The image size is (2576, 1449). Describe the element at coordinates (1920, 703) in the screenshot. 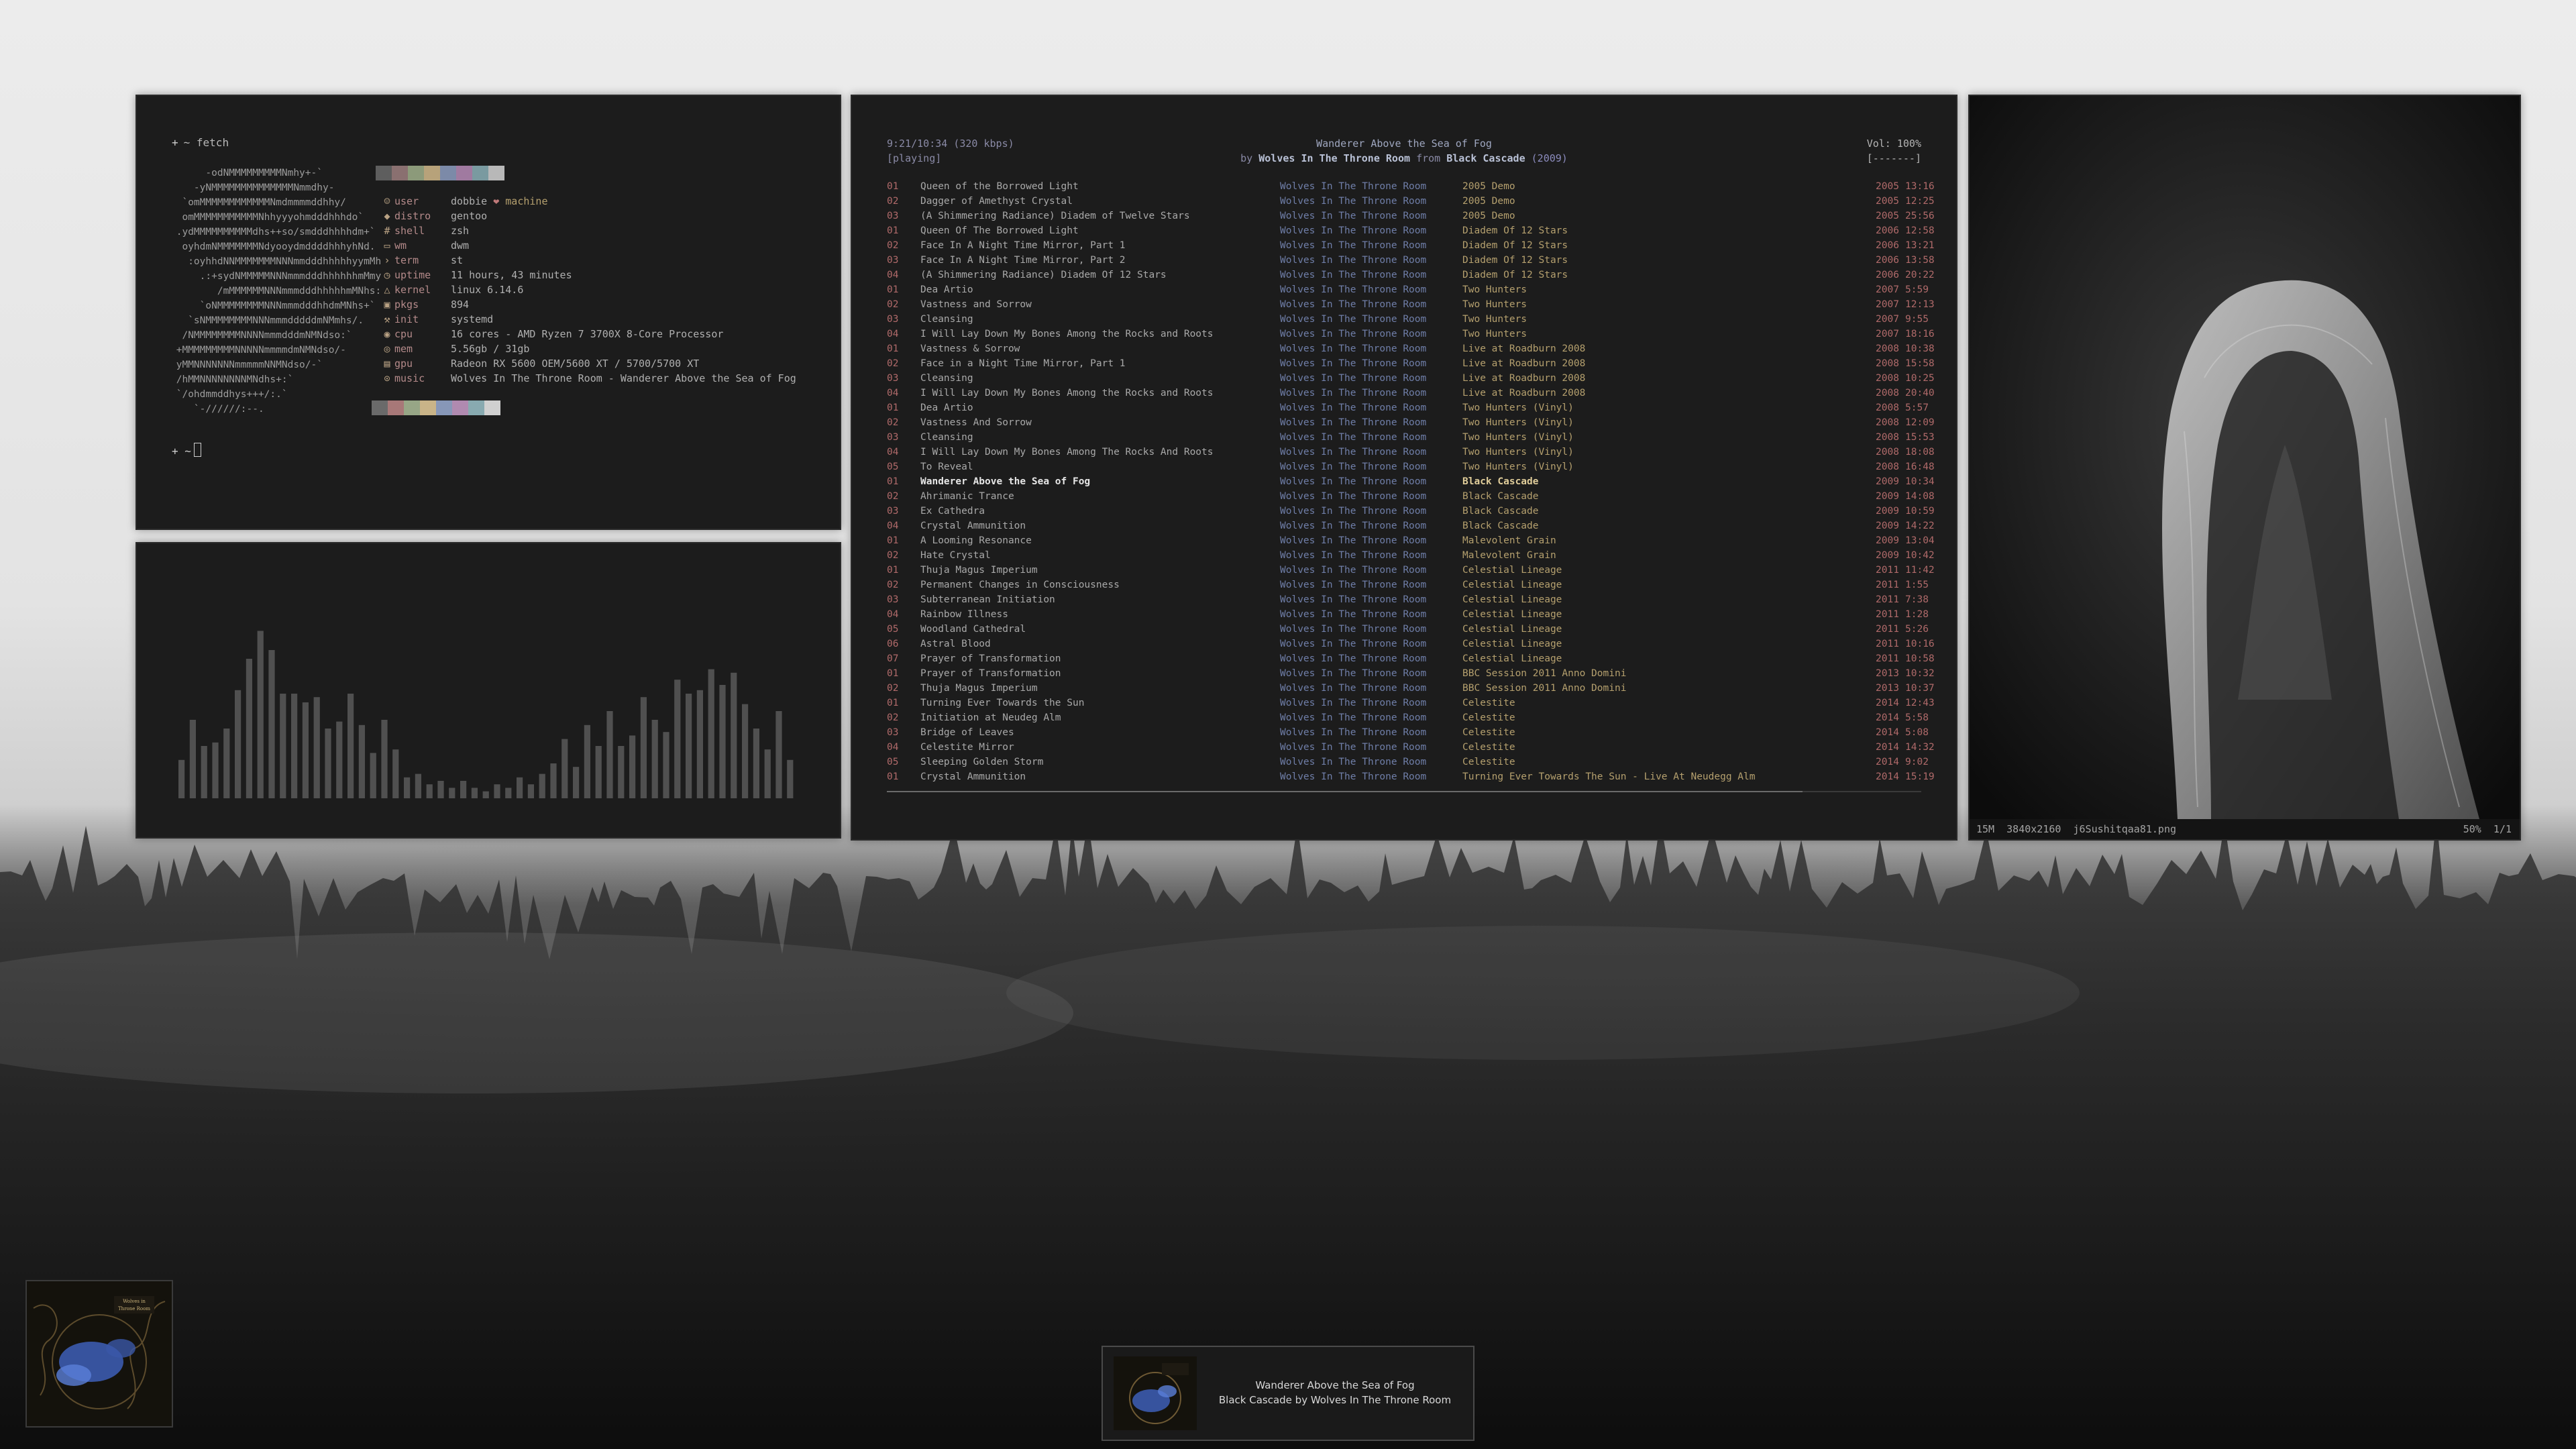

I see `track-duration: 12:43` at that location.